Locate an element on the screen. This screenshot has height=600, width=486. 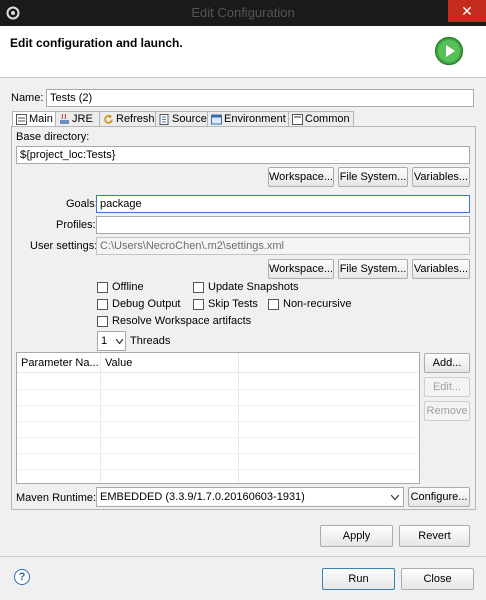
base-directory-field: ${project_loc:Tests} is located at coordinates (243, 155).